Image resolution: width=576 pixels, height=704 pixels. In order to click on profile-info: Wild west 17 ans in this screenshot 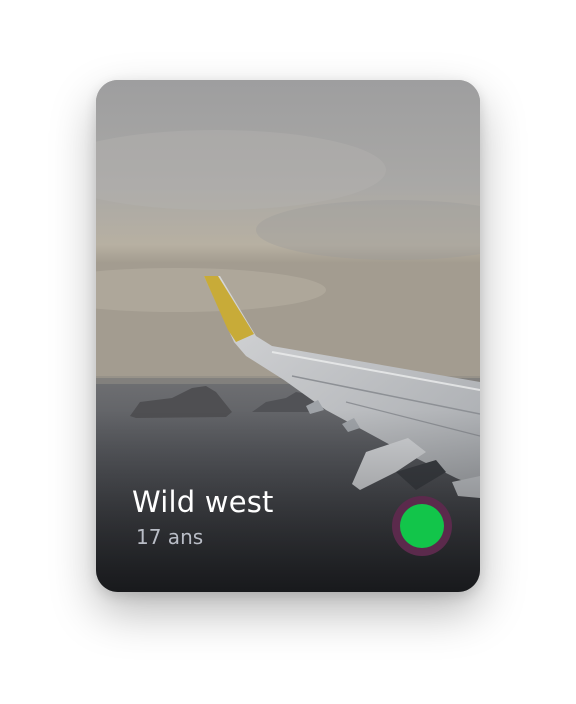, I will do `click(203, 517)`.